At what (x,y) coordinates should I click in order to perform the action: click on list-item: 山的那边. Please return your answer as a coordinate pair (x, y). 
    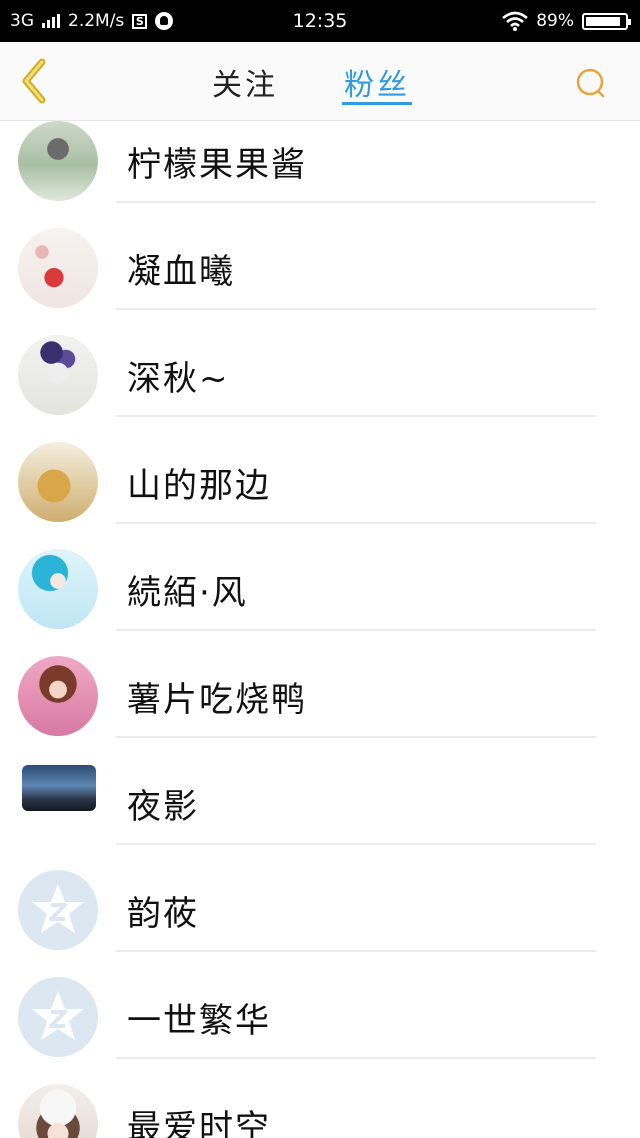
    Looking at the image, I should click on (320, 468).